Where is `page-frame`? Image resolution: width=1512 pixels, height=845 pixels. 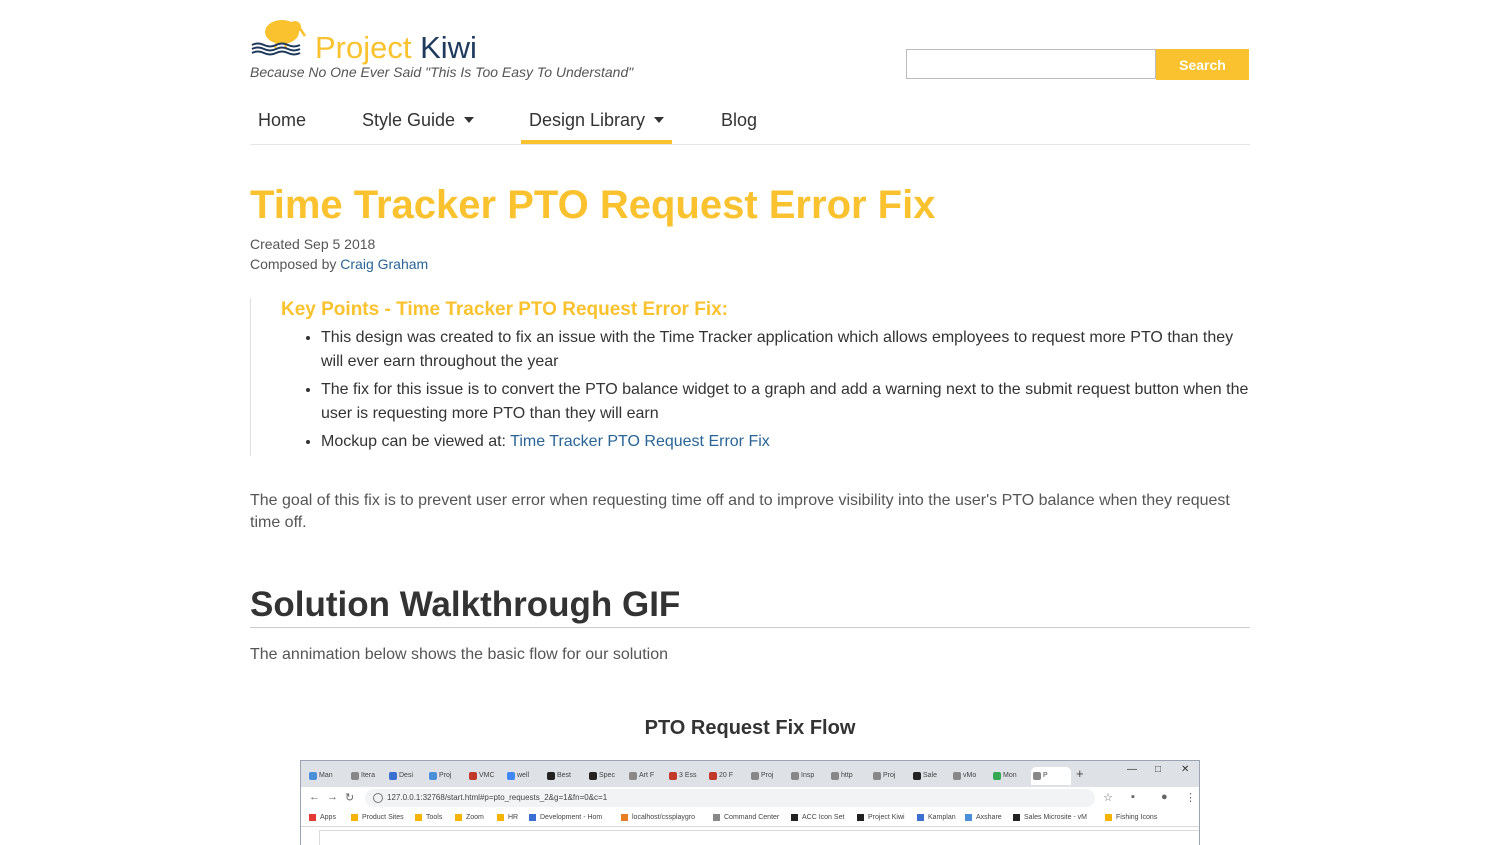 page-frame is located at coordinates (759, 837).